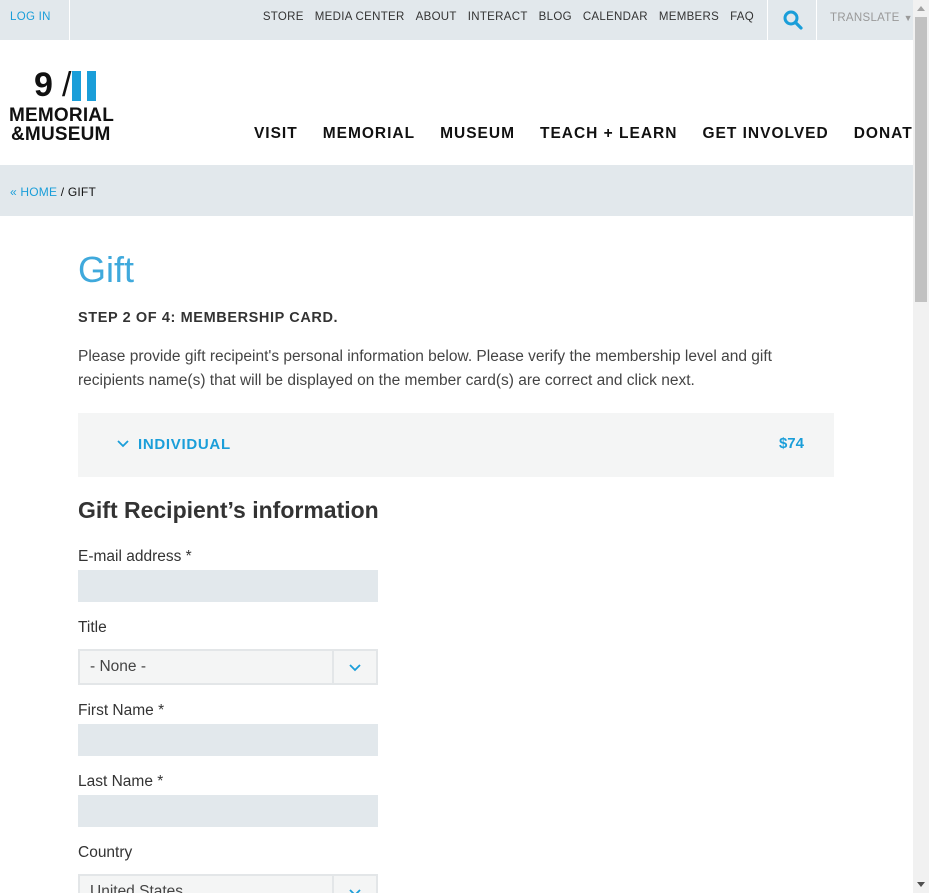 The image size is (929, 893). What do you see at coordinates (81, 192) in the screenshot?
I see `breadcrumb-current: GIFT` at bounding box center [81, 192].